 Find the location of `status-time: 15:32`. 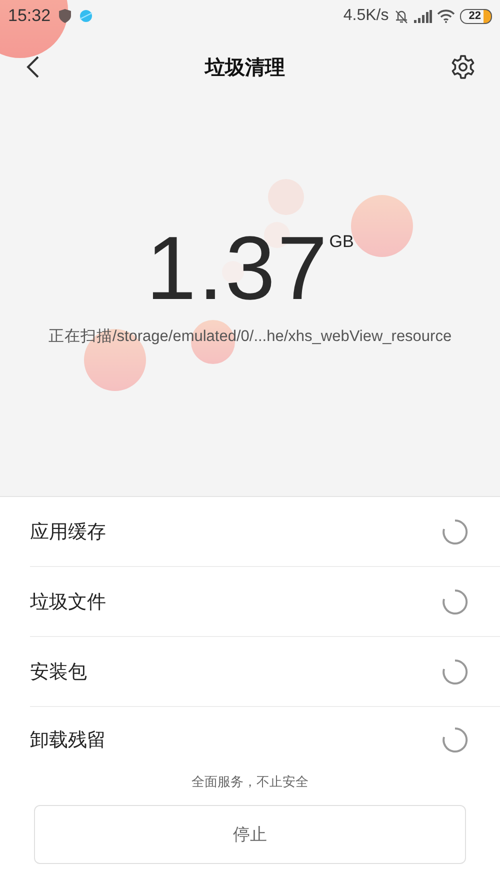

status-time: 15:32 is located at coordinates (29, 16).